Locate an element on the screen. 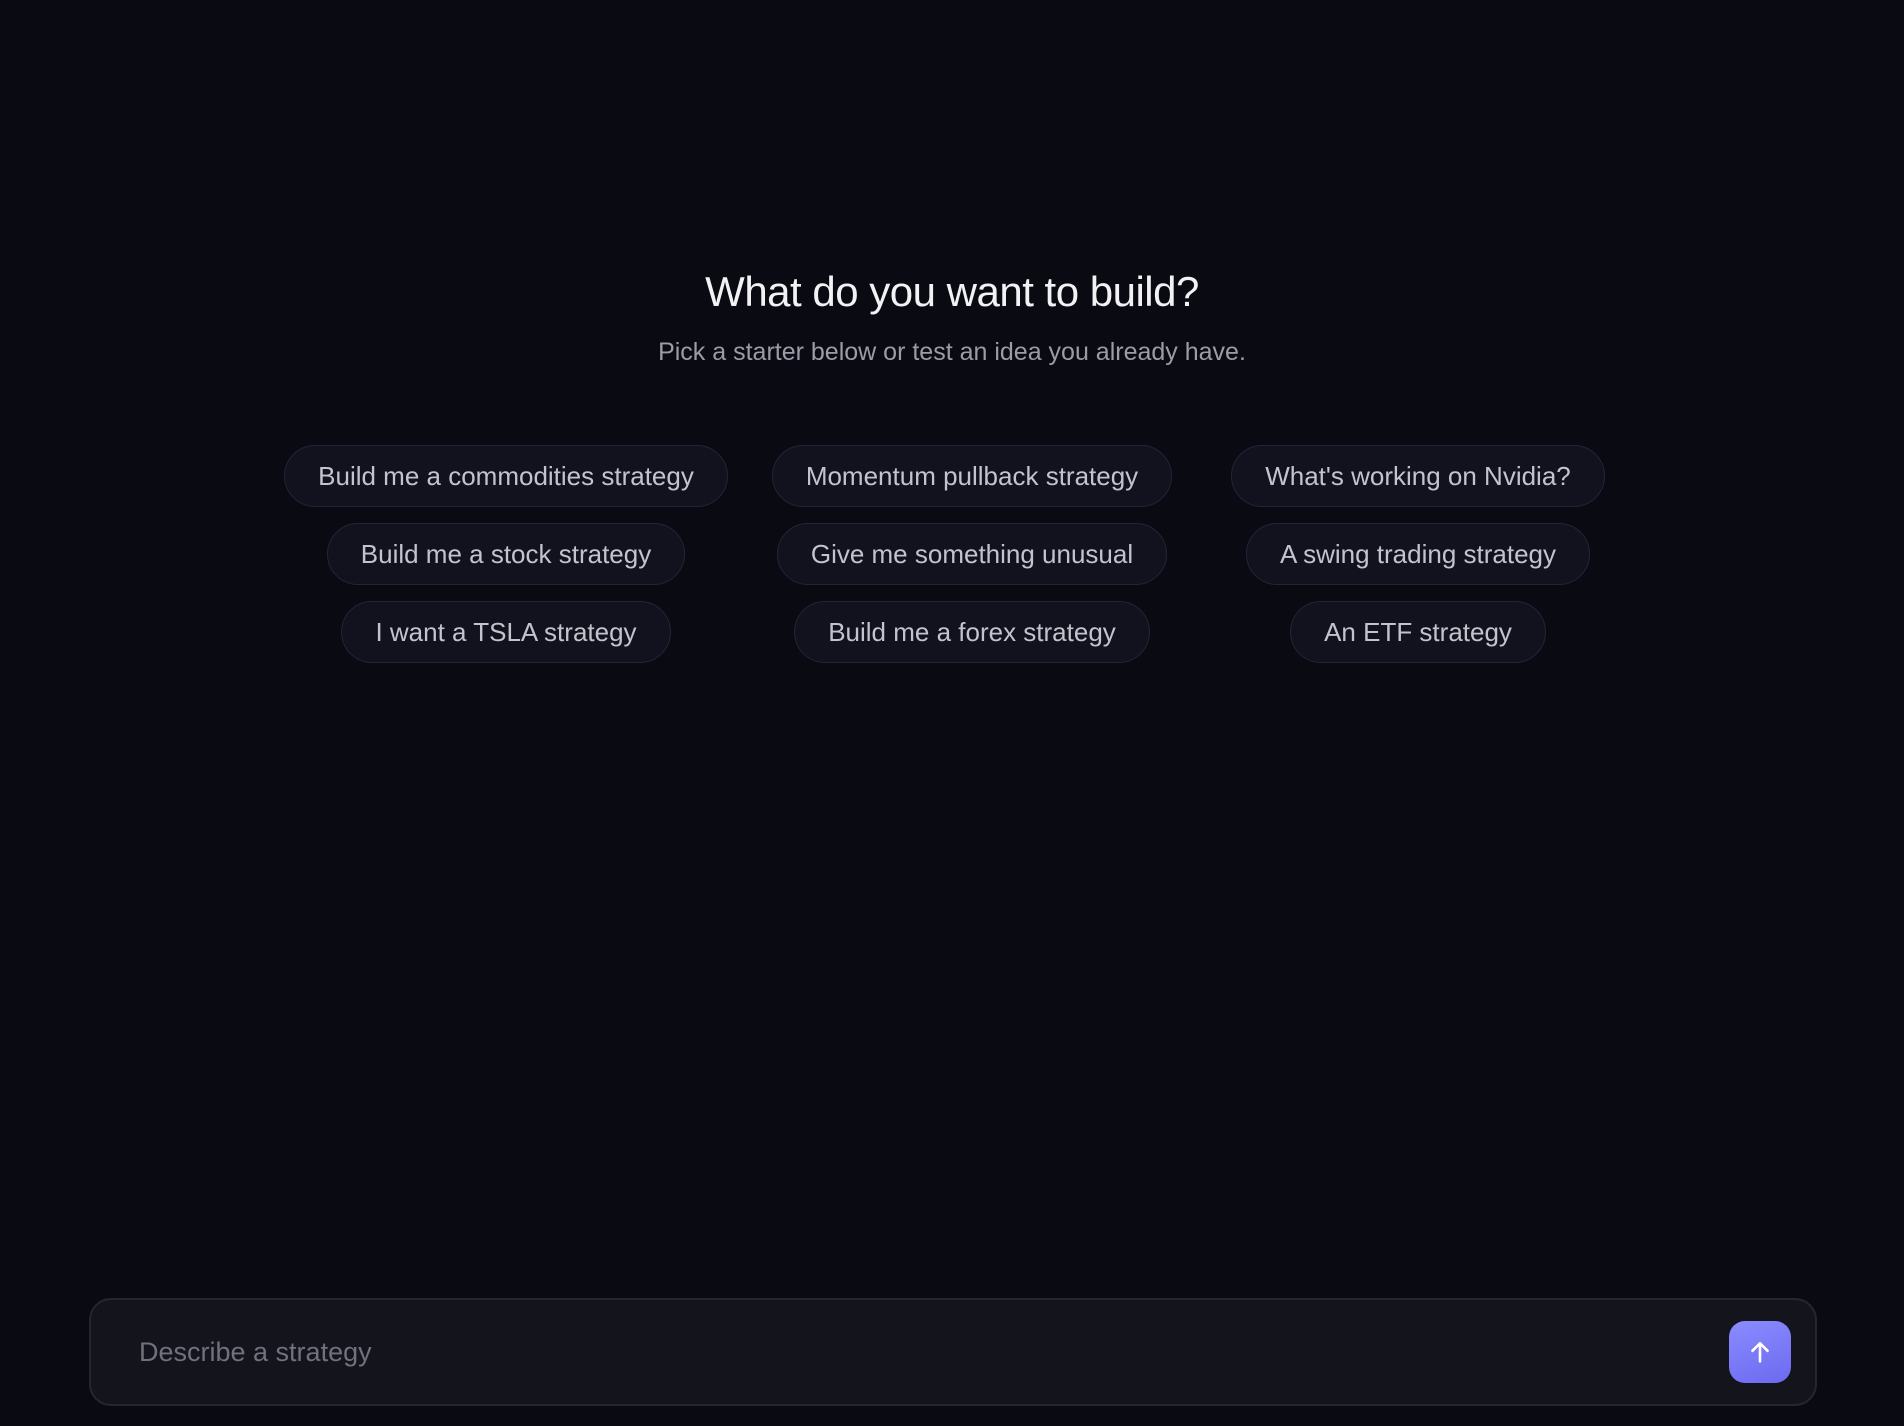 The image size is (1904, 1426). page-title: What do you want to build? is located at coordinates (952, 291).